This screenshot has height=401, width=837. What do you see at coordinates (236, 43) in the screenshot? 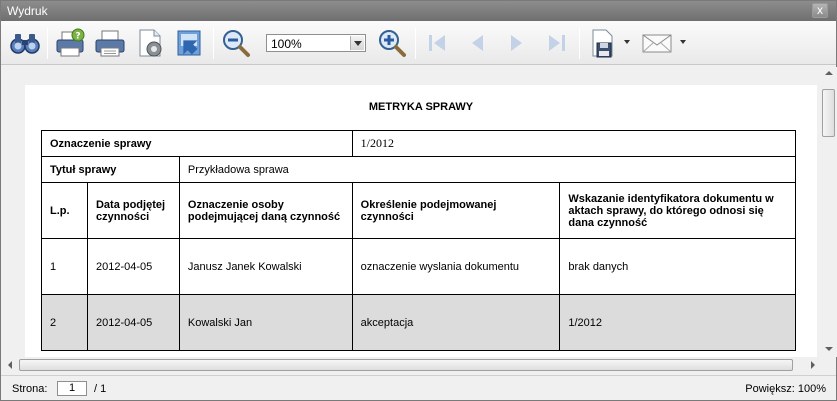
I see `zoom-out-icon` at bounding box center [236, 43].